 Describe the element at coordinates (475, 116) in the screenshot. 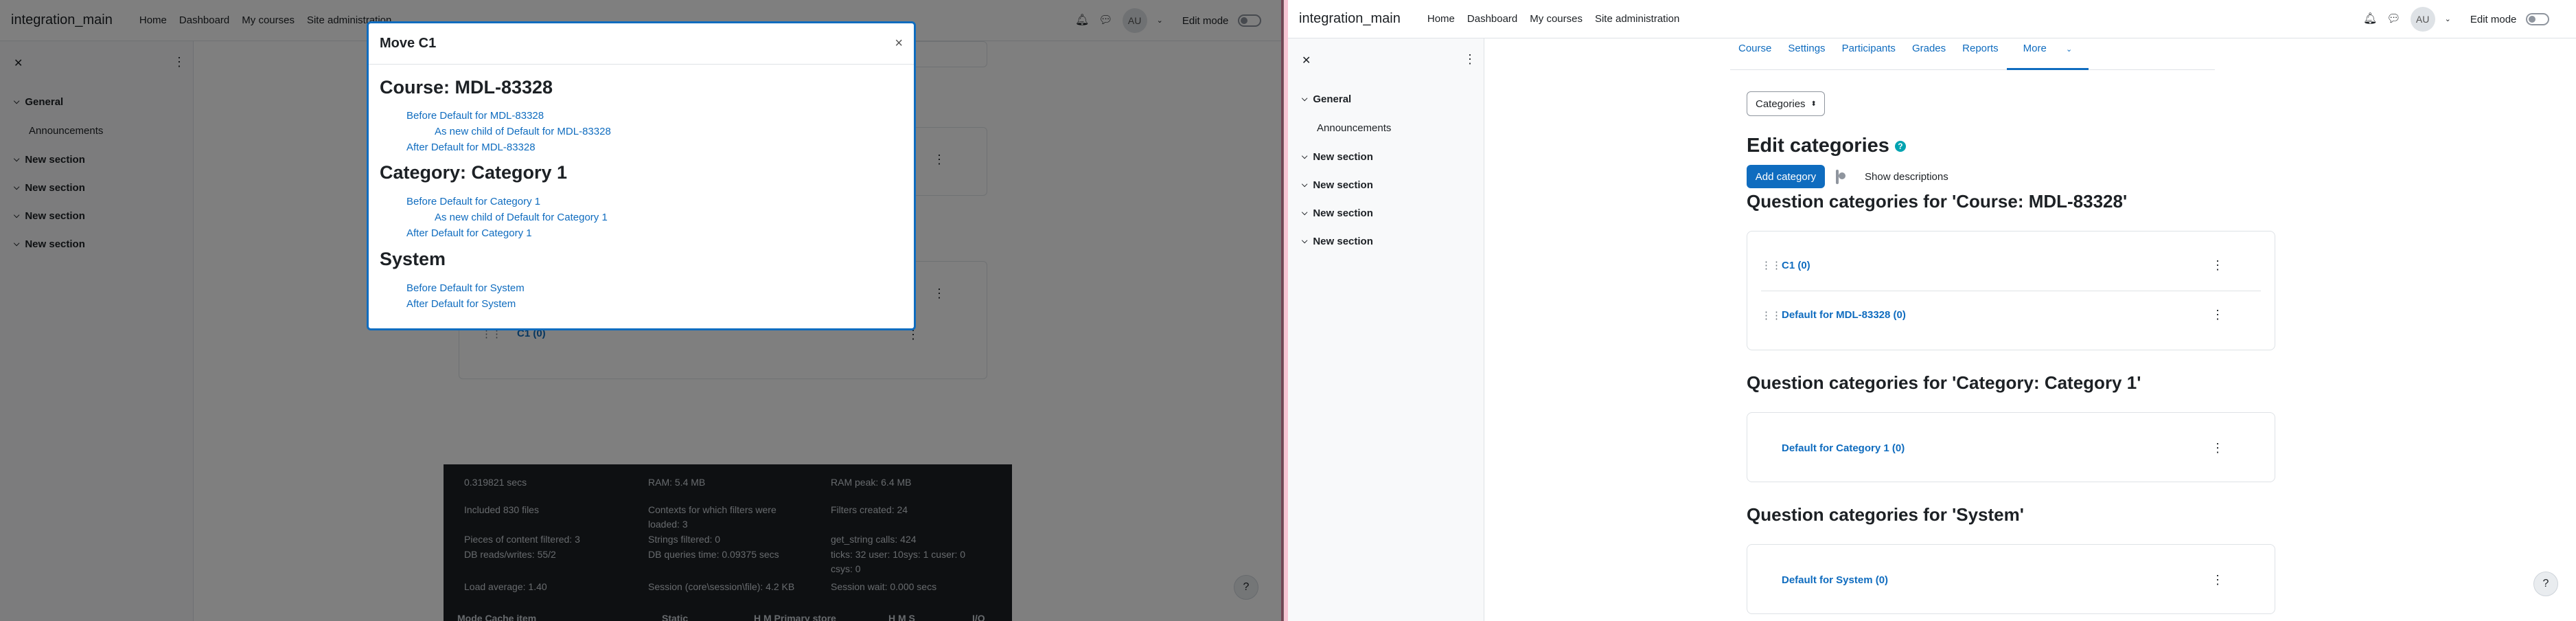

I see `move-link: Before Default for MDL-83328` at that location.